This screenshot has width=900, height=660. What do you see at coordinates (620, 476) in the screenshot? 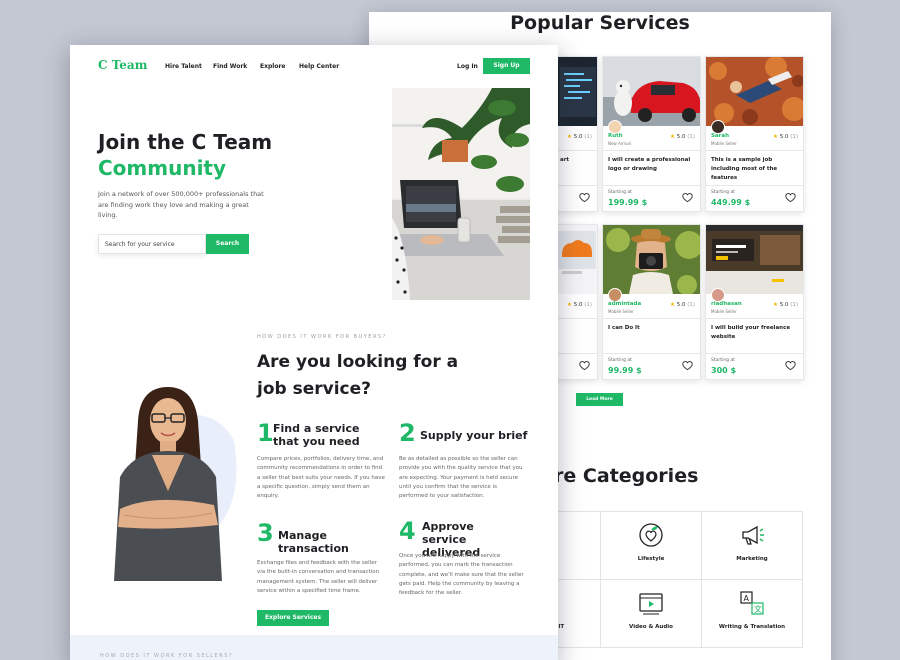
I see `categories-title: ore Categories` at bounding box center [620, 476].